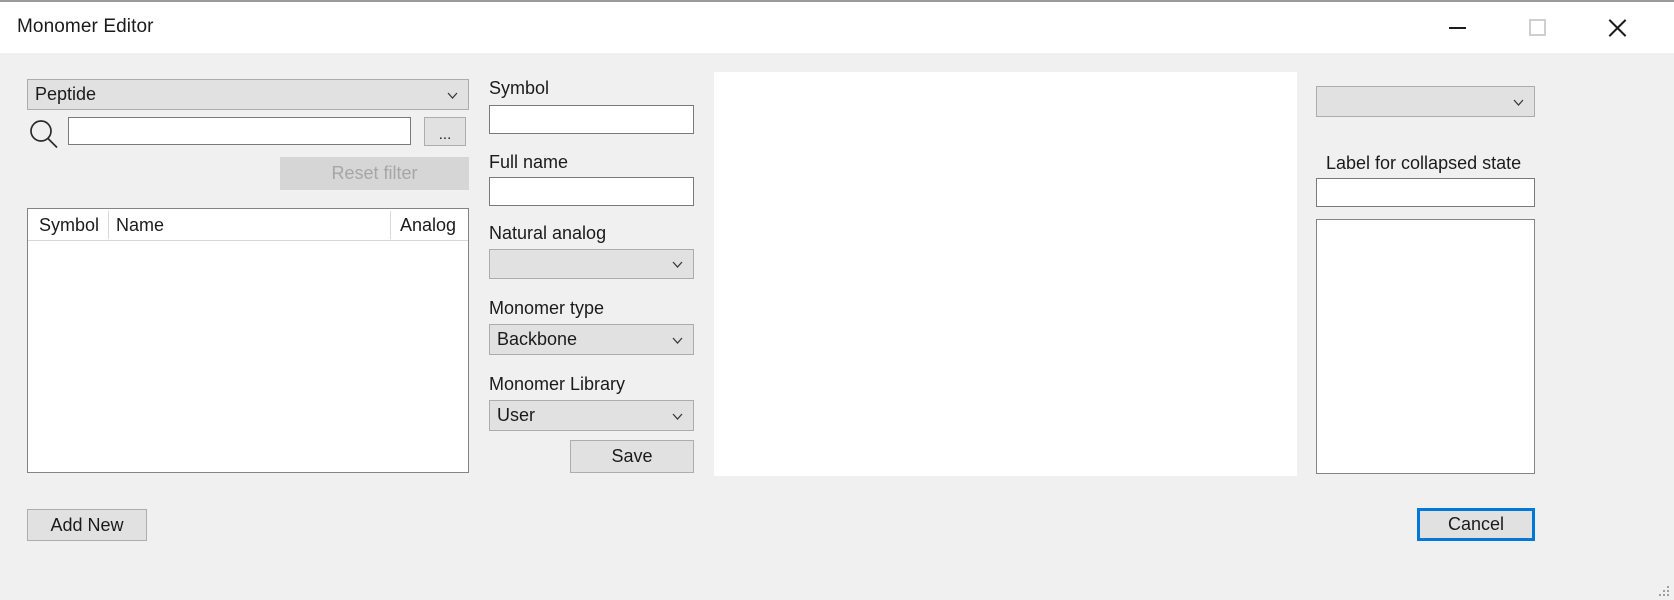  What do you see at coordinates (547, 308) in the screenshot?
I see `monomer-type-label: Monomer type` at bounding box center [547, 308].